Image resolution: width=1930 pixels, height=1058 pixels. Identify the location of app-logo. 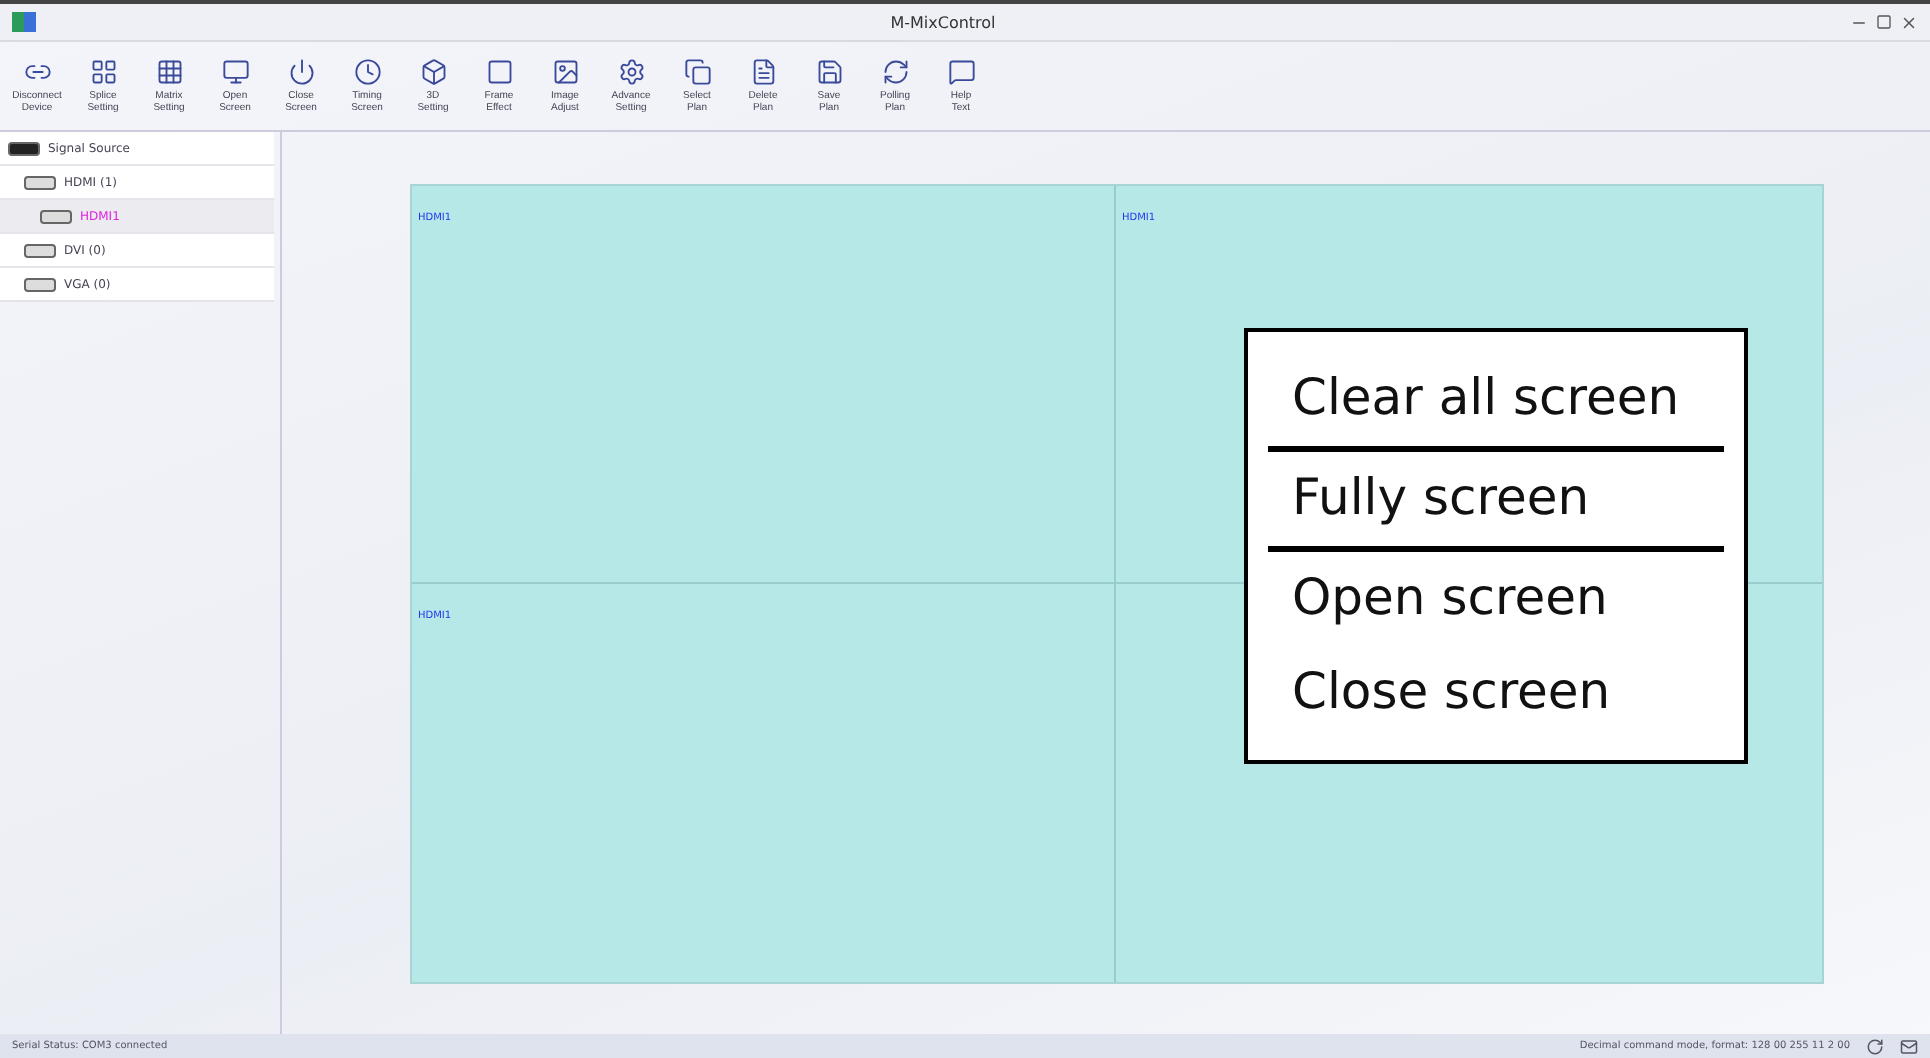
(24, 22).